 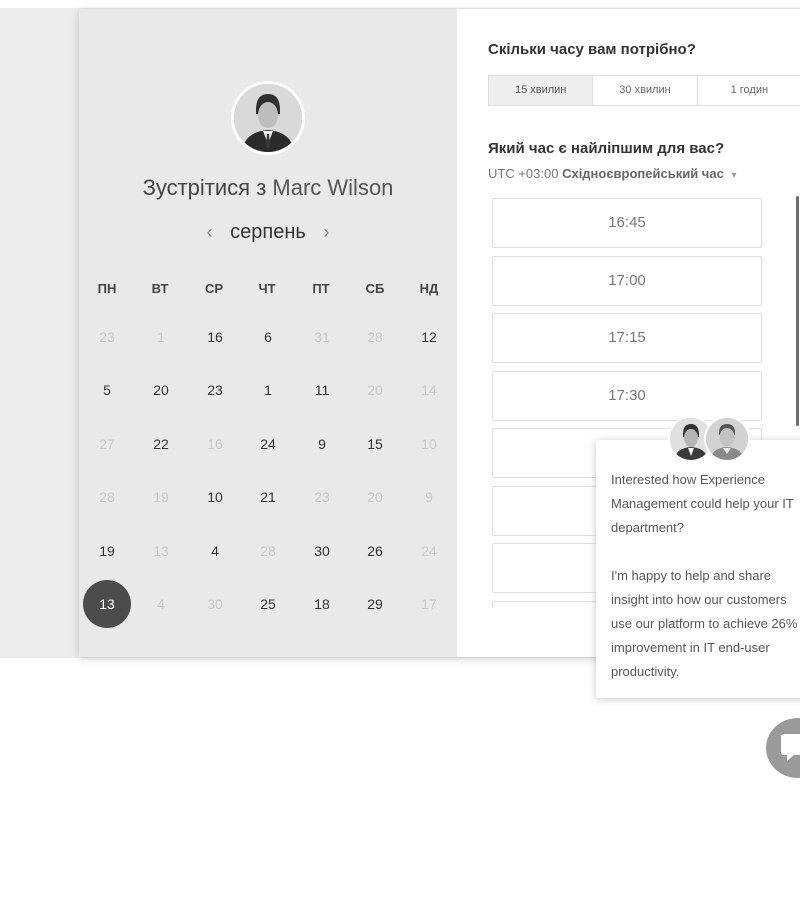 What do you see at coordinates (627, 395) in the screenshot?
I see `time-slot: 17:30` at bounding box center [627, 395].